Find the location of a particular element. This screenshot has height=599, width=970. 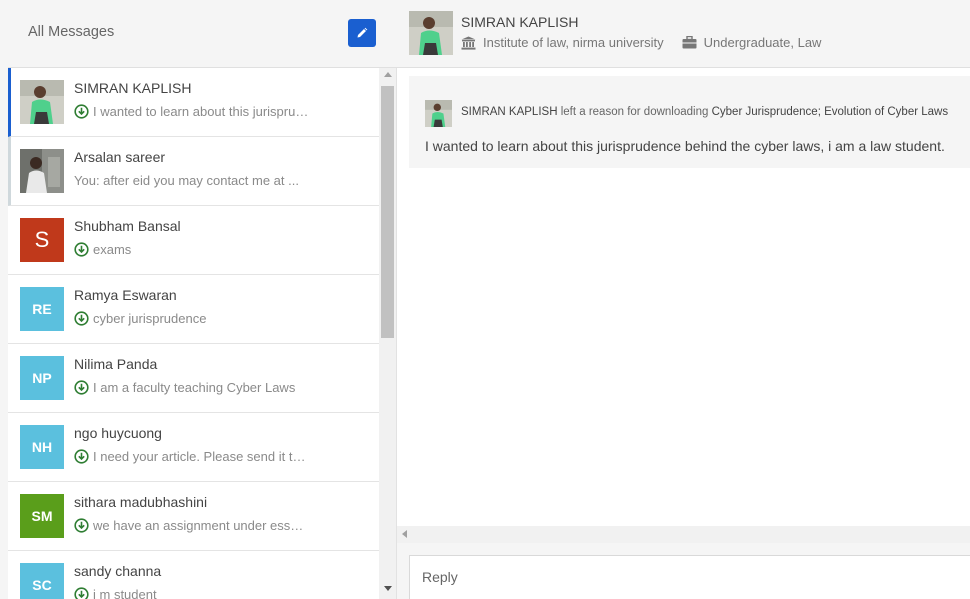

avatar: S is located at coordinates (42, 240).